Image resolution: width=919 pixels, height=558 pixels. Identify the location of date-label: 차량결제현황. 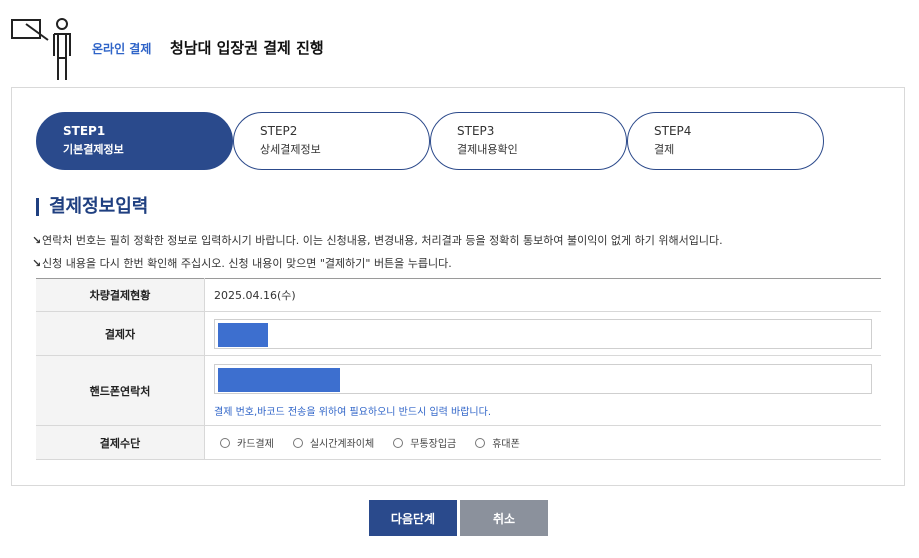
(120, 295).